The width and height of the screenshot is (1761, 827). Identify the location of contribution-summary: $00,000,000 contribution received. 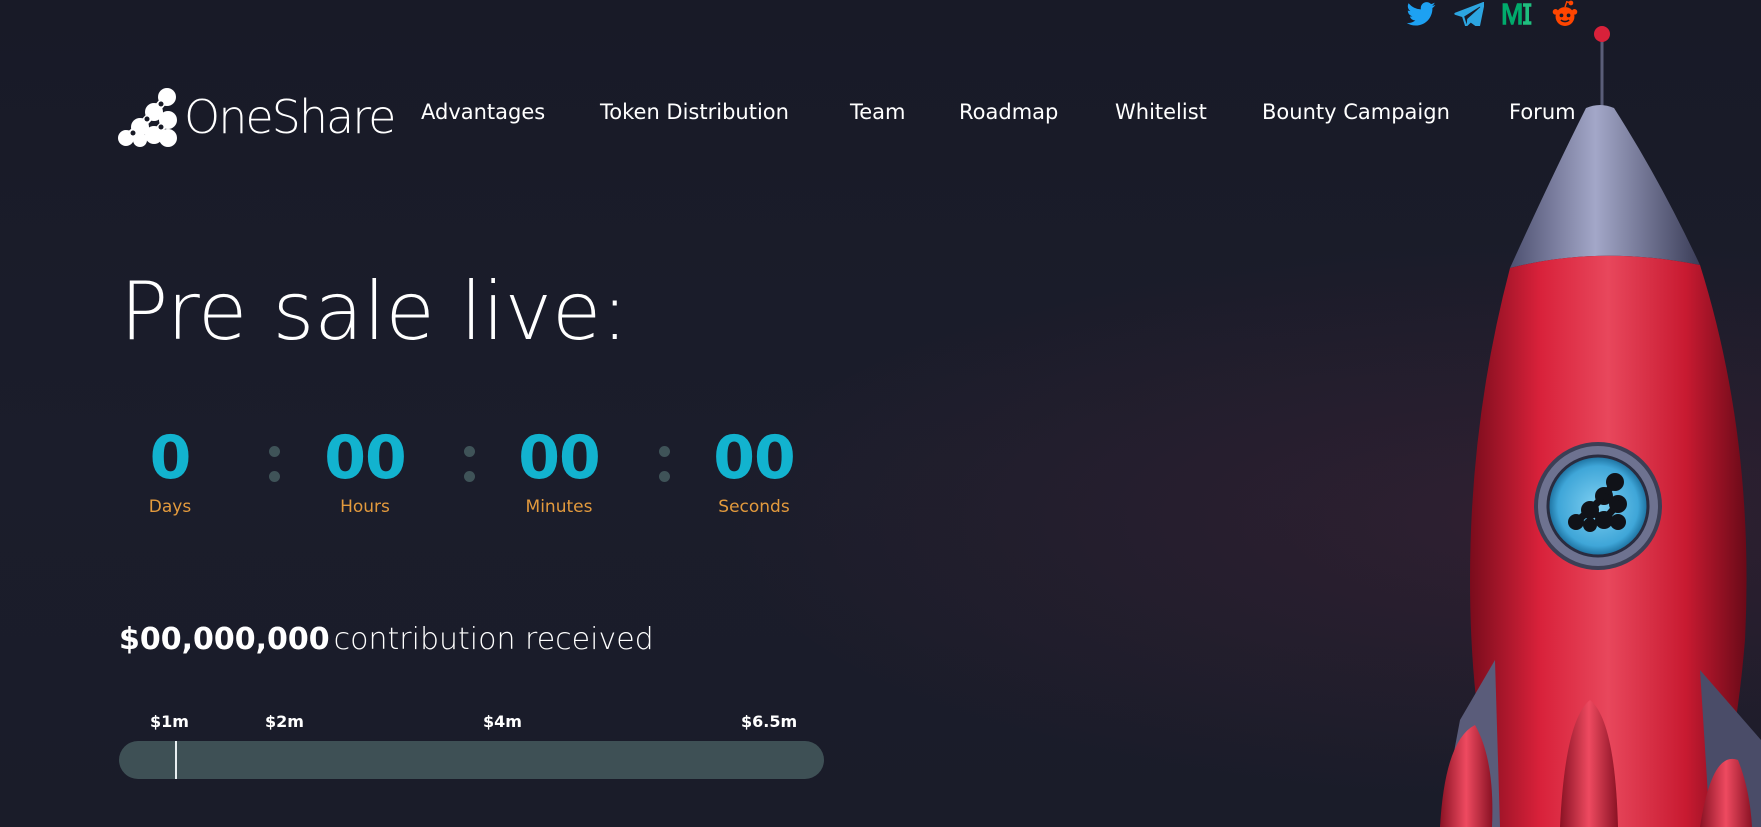
(386, 639).